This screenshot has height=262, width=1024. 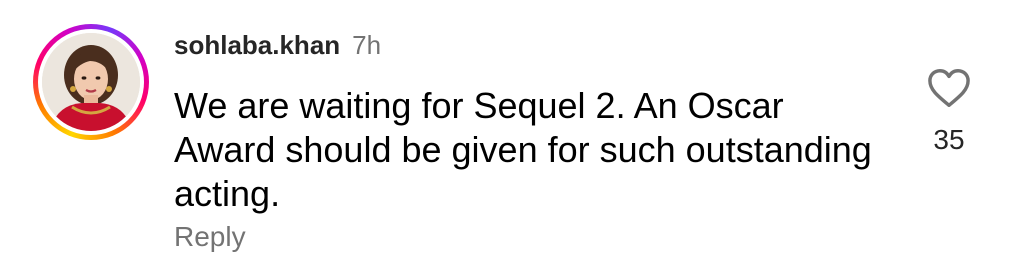 What do you see at coordinates (949, 88) in the screenshot?
I see `heart-outline-icon` at bounding box center [949, 88].